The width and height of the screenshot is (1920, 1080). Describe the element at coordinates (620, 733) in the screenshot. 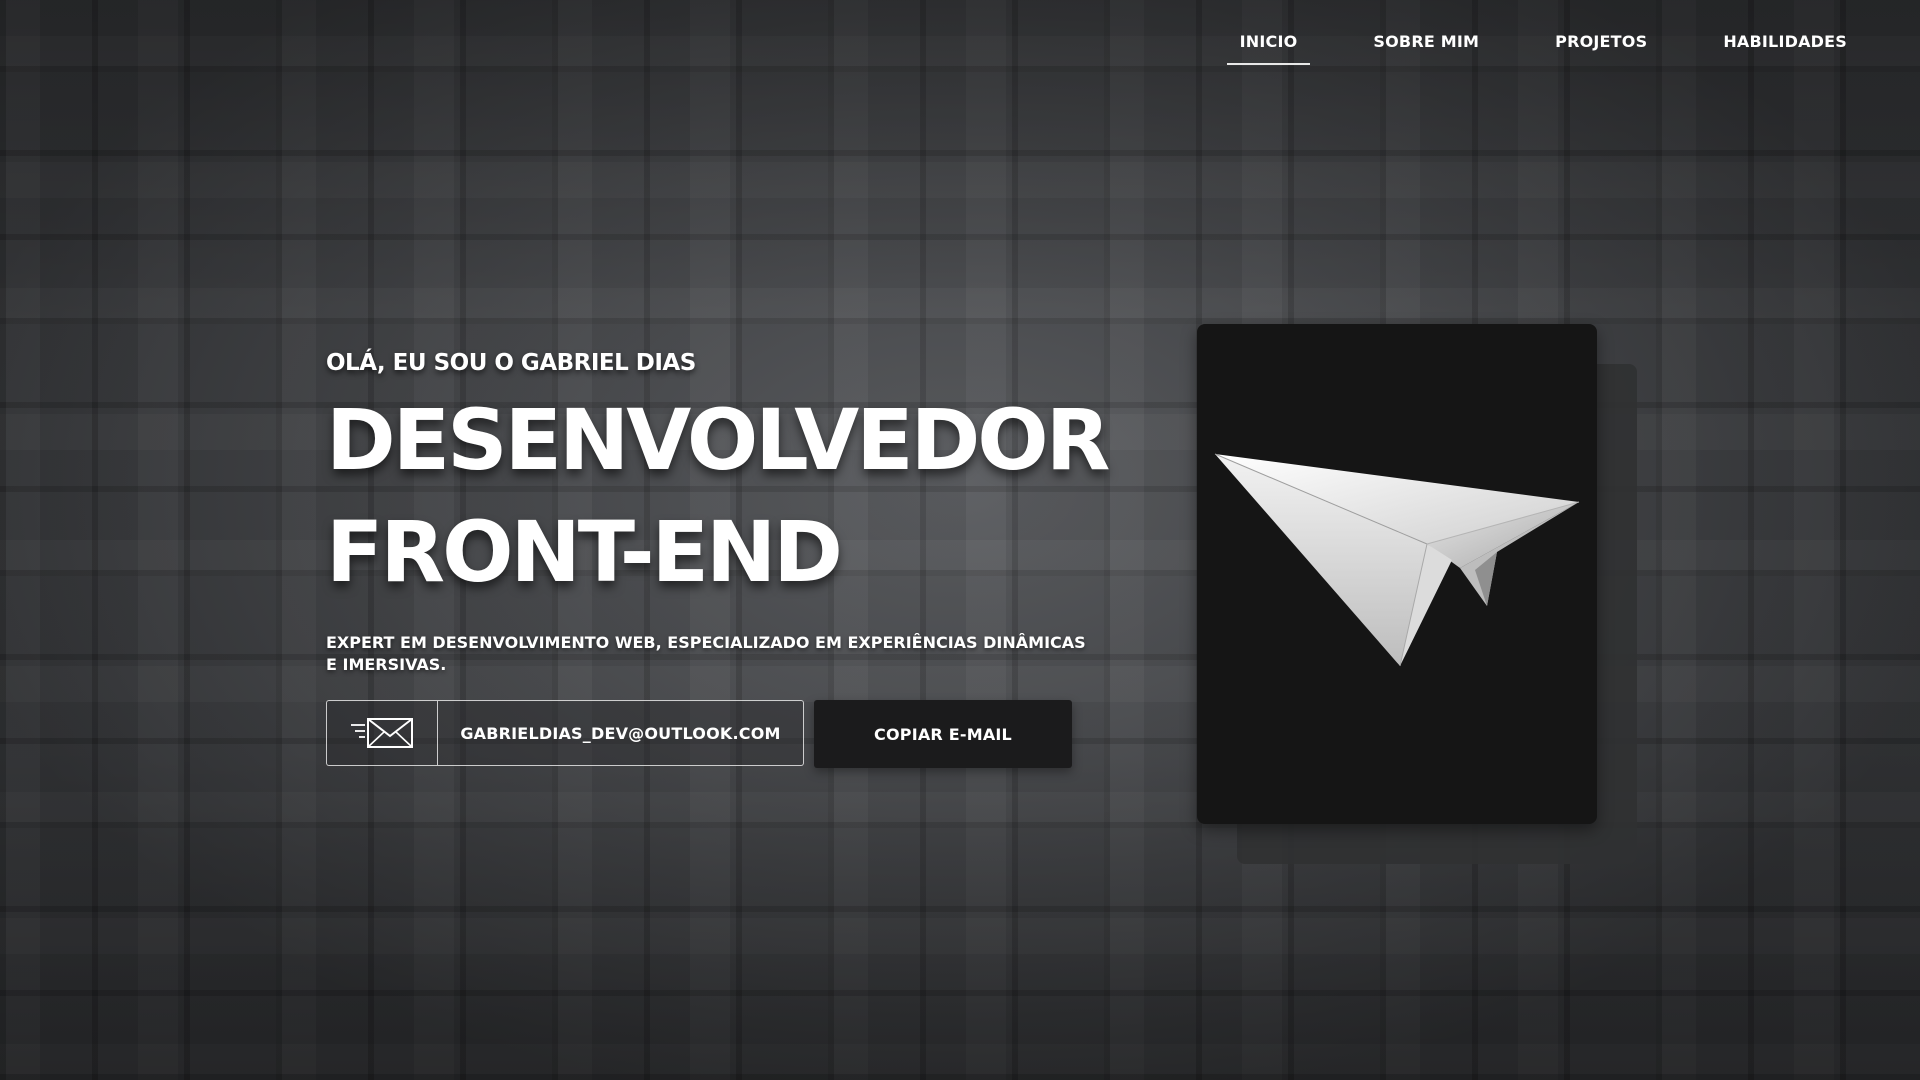

I see `email-address: GABRIELDIAS_DEV@OUTLOOK.COM` at that location.